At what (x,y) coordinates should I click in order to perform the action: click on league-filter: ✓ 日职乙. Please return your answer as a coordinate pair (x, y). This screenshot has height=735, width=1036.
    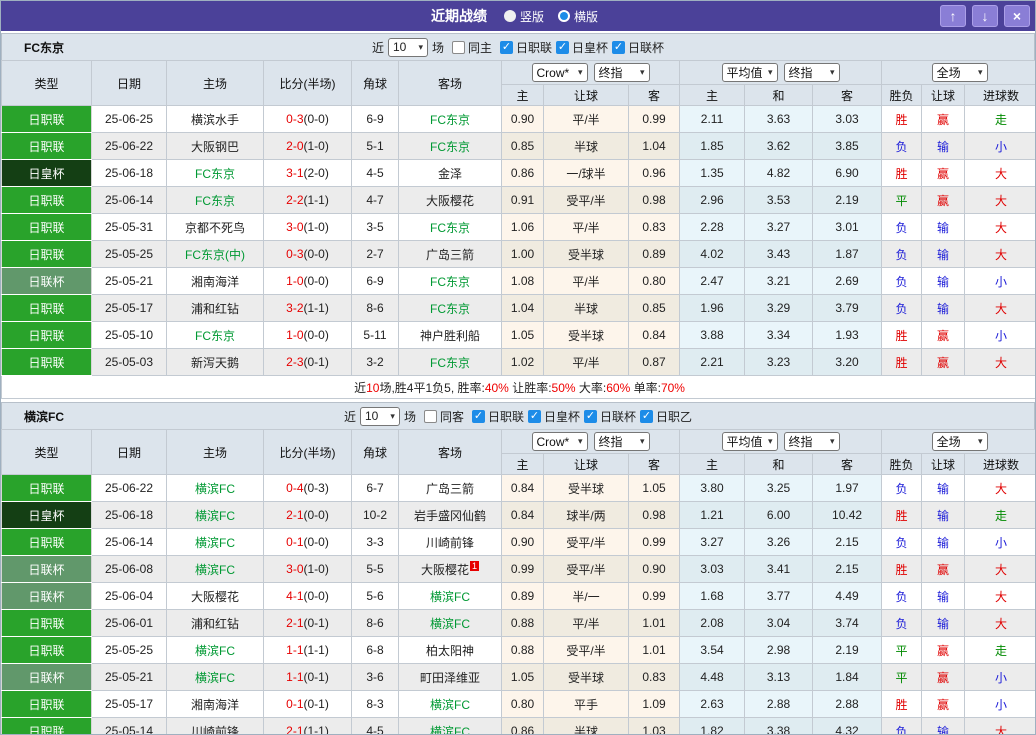
    Looking at the image, I should click on (666, 416).